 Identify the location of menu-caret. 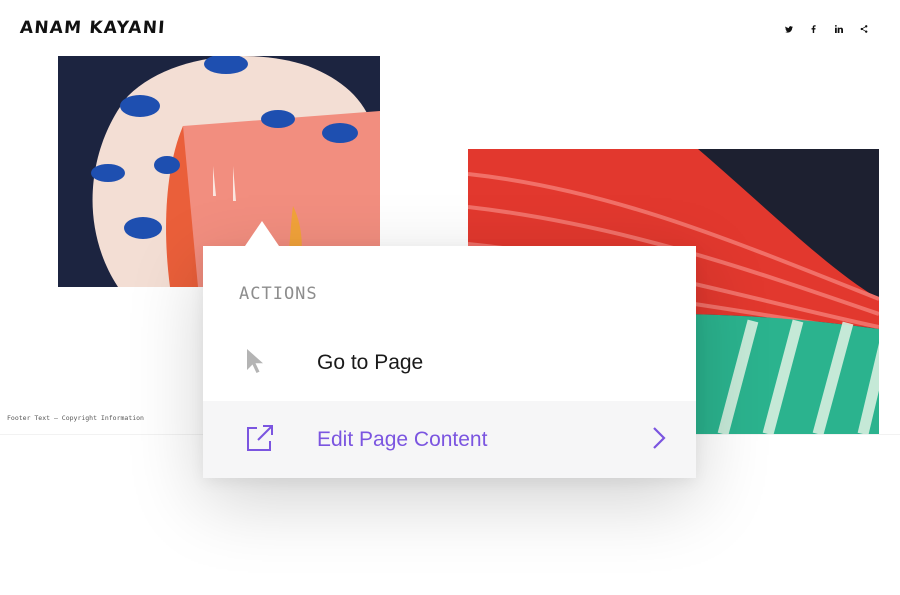
(262, 233).